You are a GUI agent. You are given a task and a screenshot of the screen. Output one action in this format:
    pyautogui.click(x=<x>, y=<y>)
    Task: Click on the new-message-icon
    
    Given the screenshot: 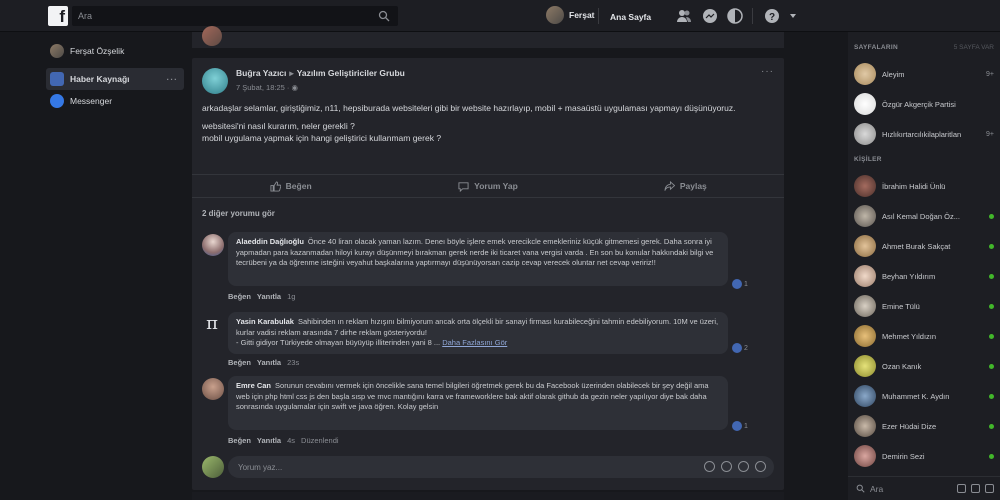 What is the action you would take?
    pyautogui.click(x=961, y=488)
    